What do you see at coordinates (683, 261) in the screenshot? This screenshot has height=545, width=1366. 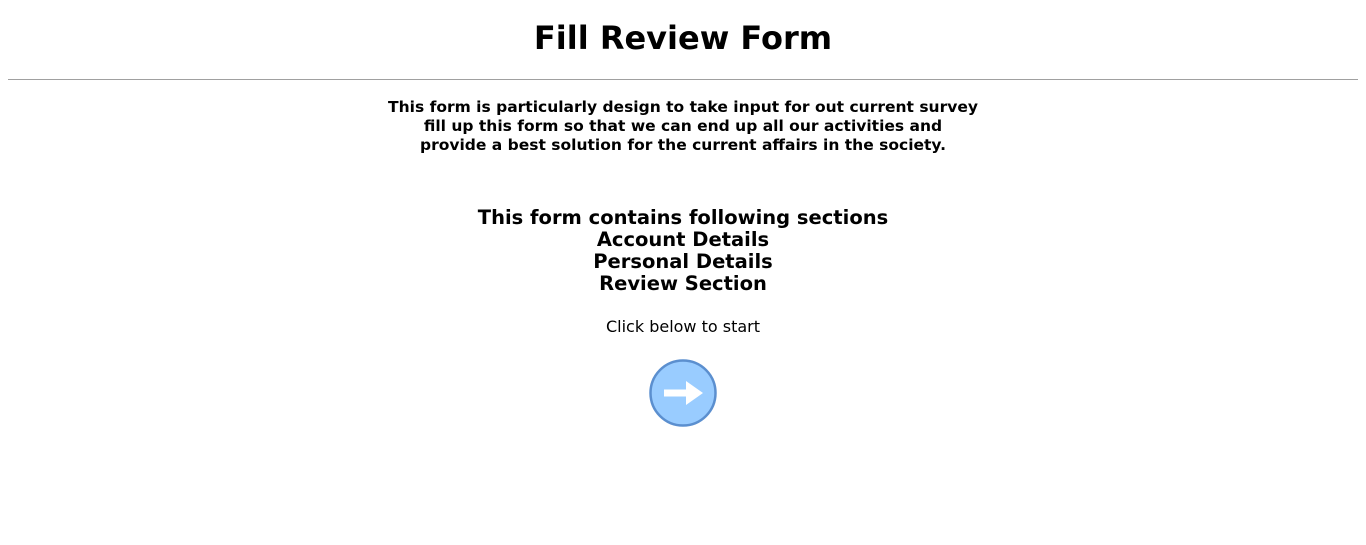 I see `section-item-personal-details: Personal Details` at bounding box center [683, 261].